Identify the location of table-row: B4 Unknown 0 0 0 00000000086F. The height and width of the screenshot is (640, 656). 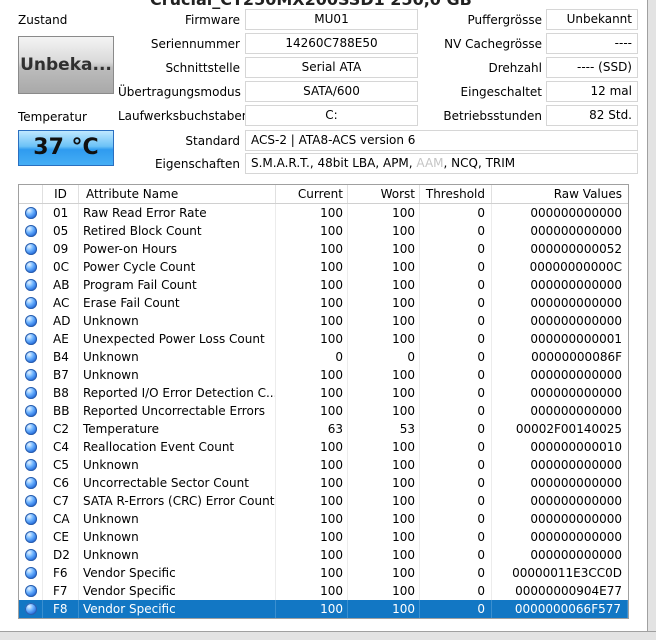
(323, 357).